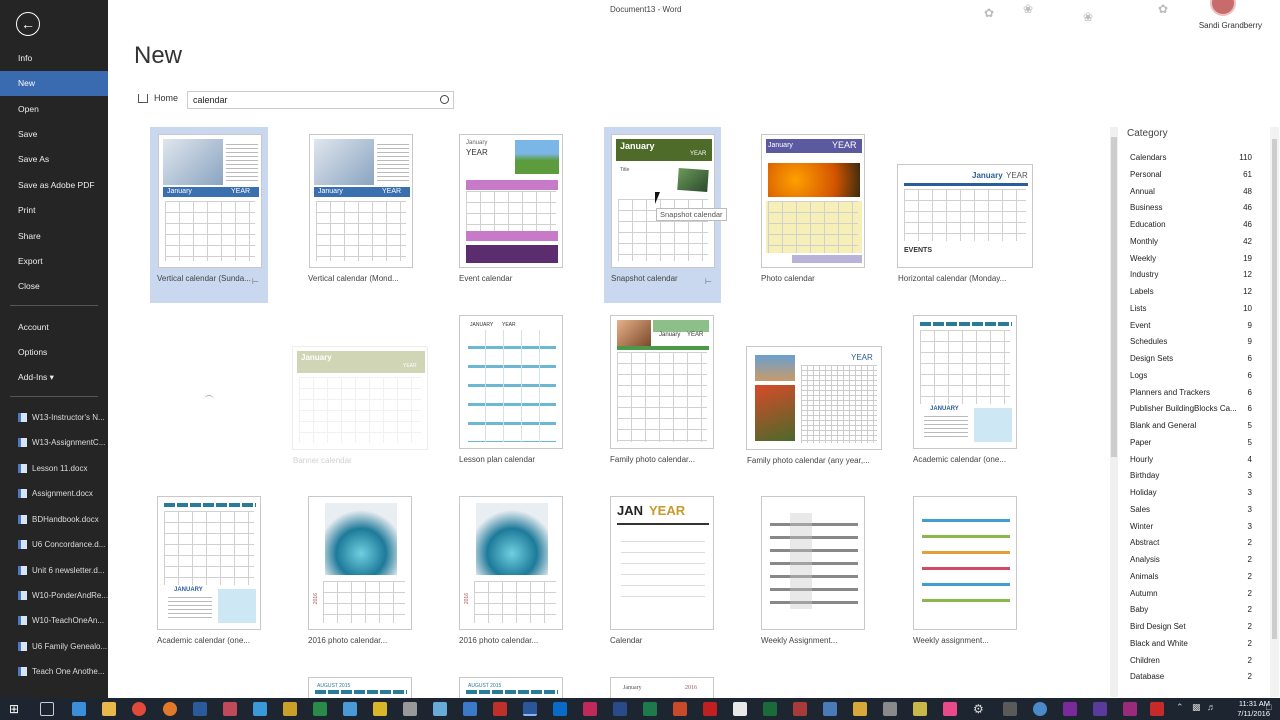 This screenshot has height=720, width=1280. Describe the element at coordinates (1192, 443) in the screenshot. I see `category-item: Paper 5` at that location.